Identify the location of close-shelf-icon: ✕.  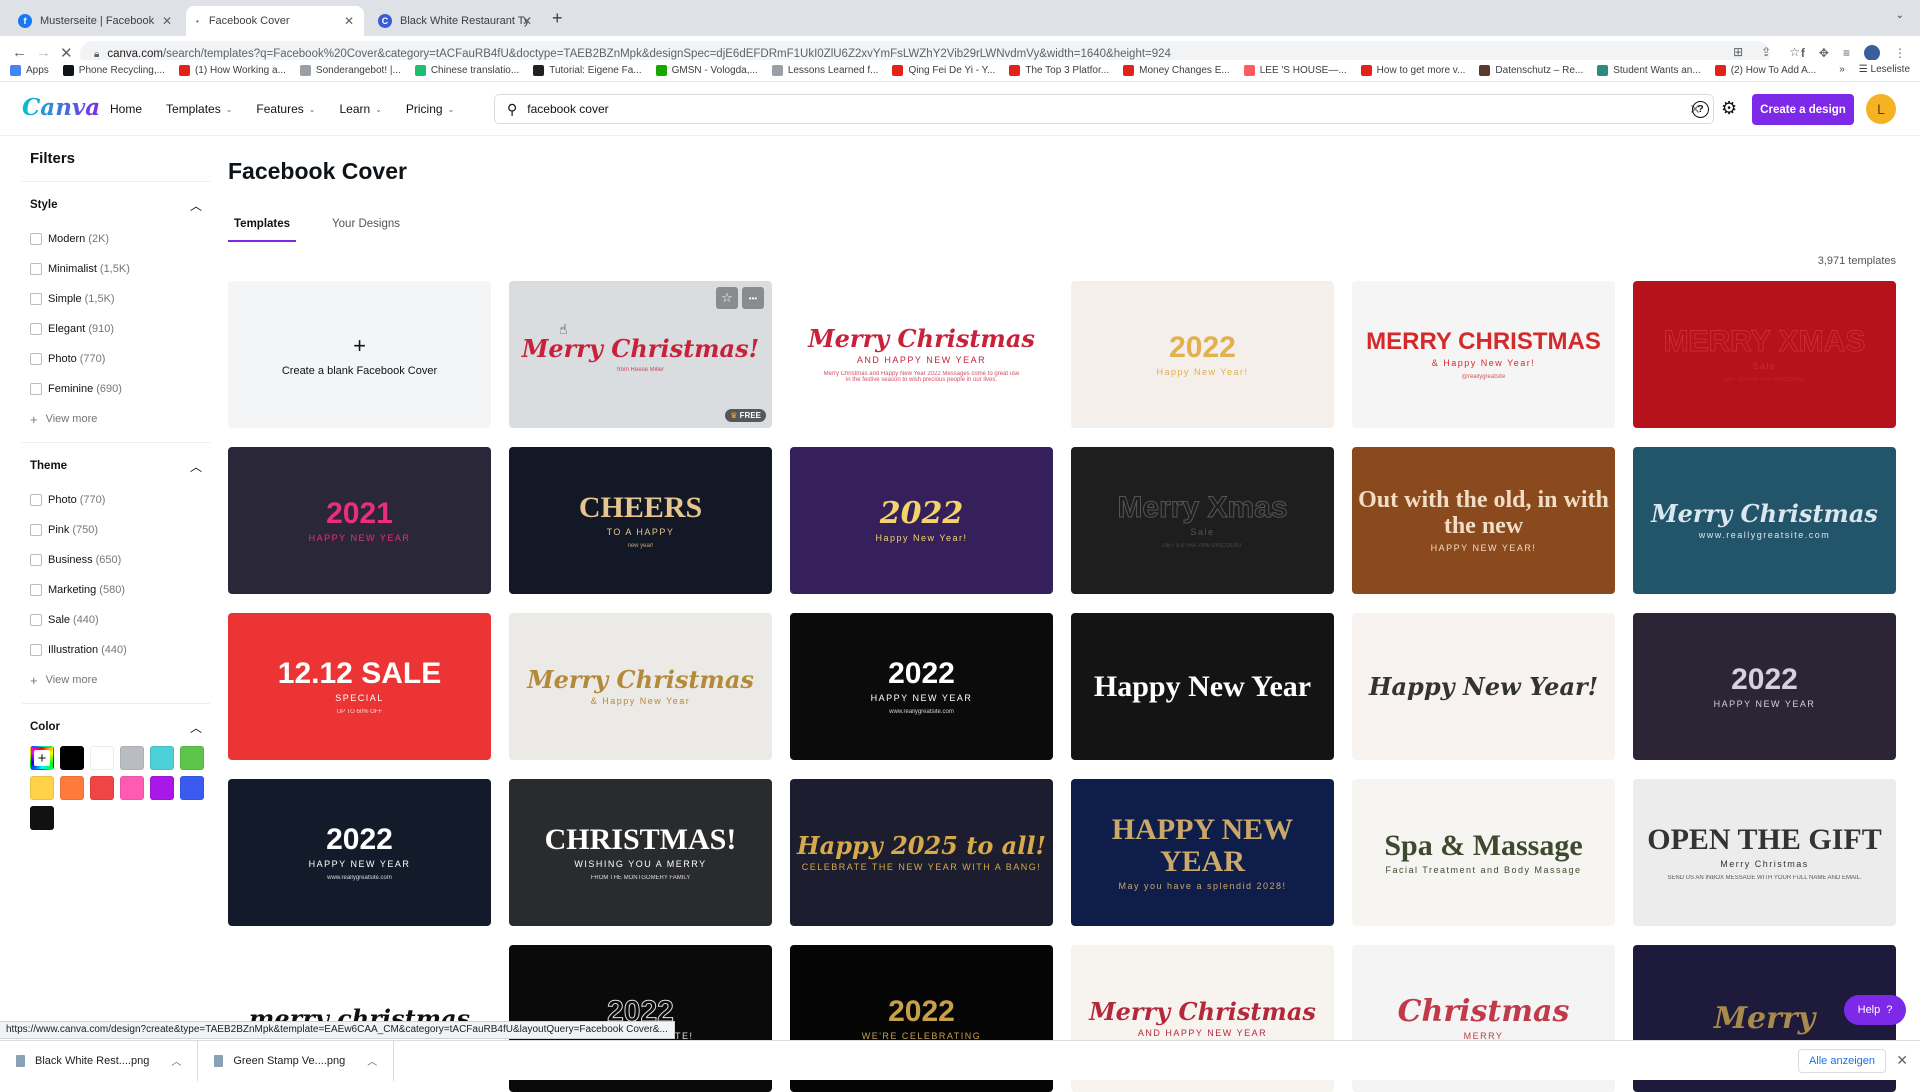
(1902, 1060).